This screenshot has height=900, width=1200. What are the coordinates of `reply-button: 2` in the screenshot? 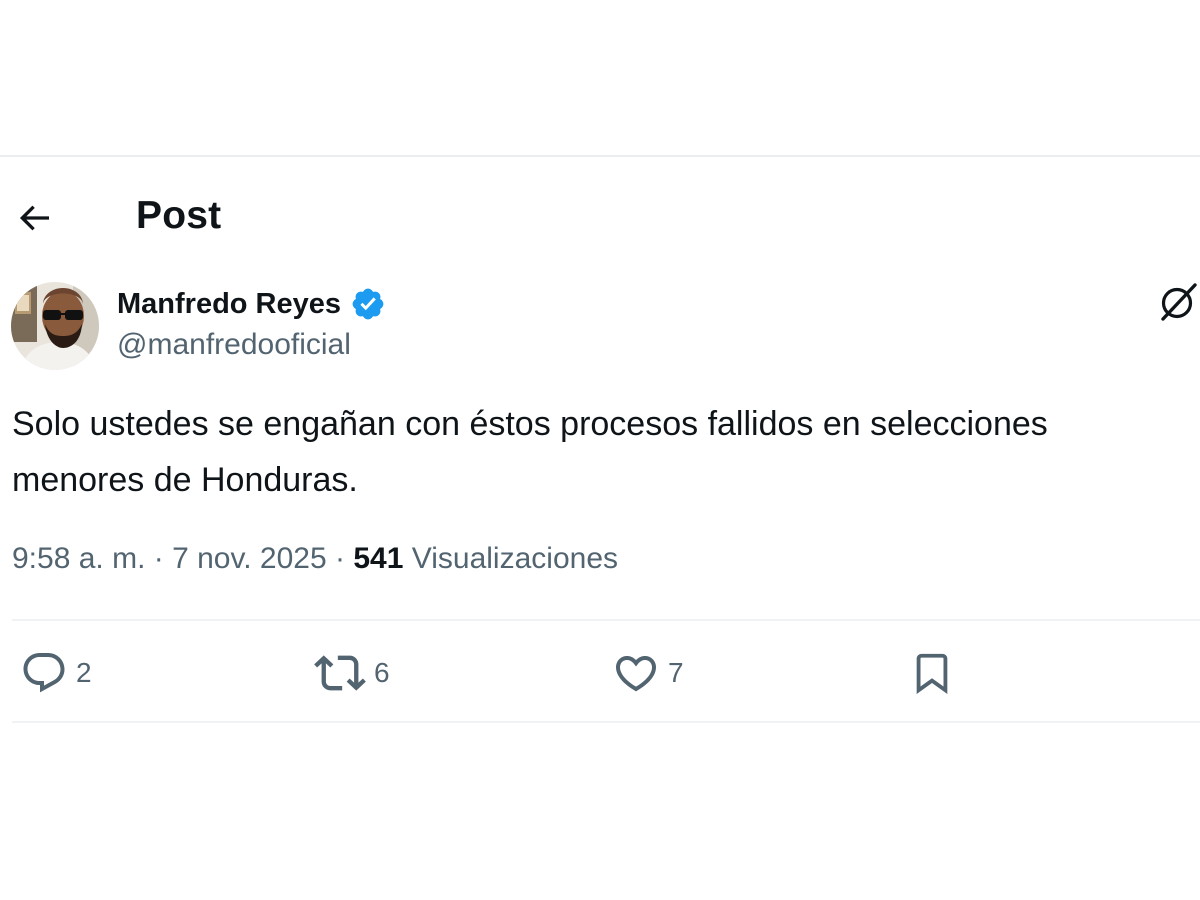 It's located at (56, 673).